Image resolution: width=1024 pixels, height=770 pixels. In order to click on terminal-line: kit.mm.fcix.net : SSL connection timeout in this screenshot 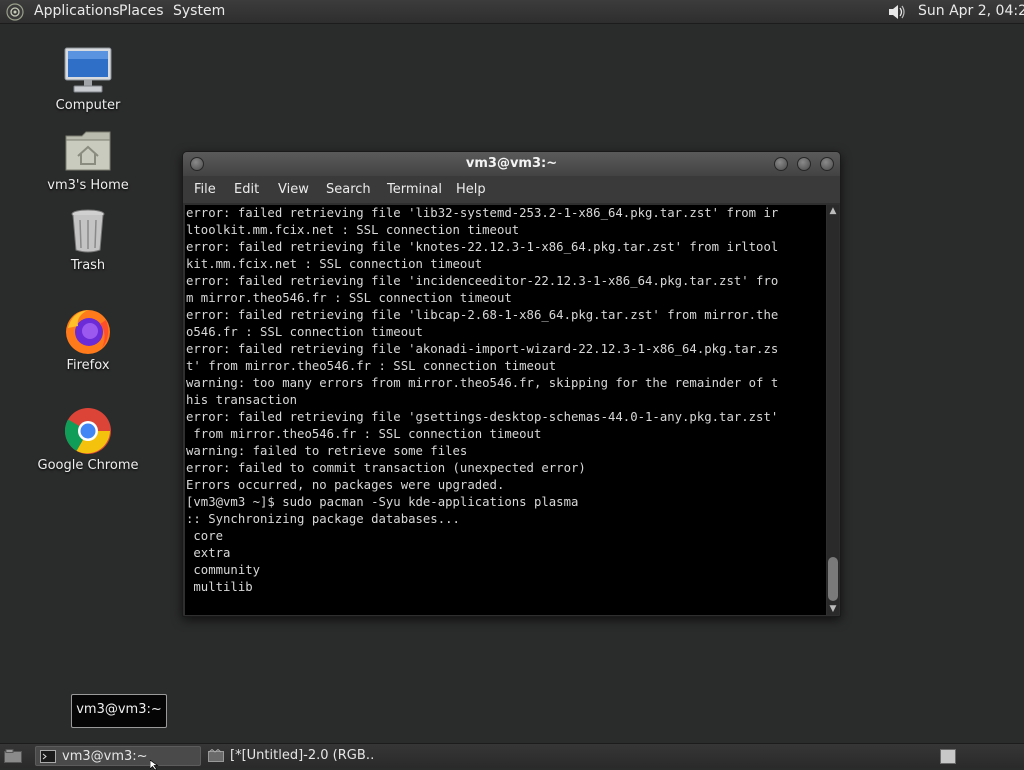, I will do `click(334, 264)`.